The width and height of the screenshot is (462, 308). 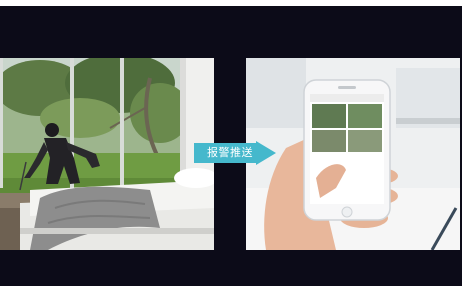 I want to click on alarm-push-arrow: 报警推送, so click(x=235, y=153).